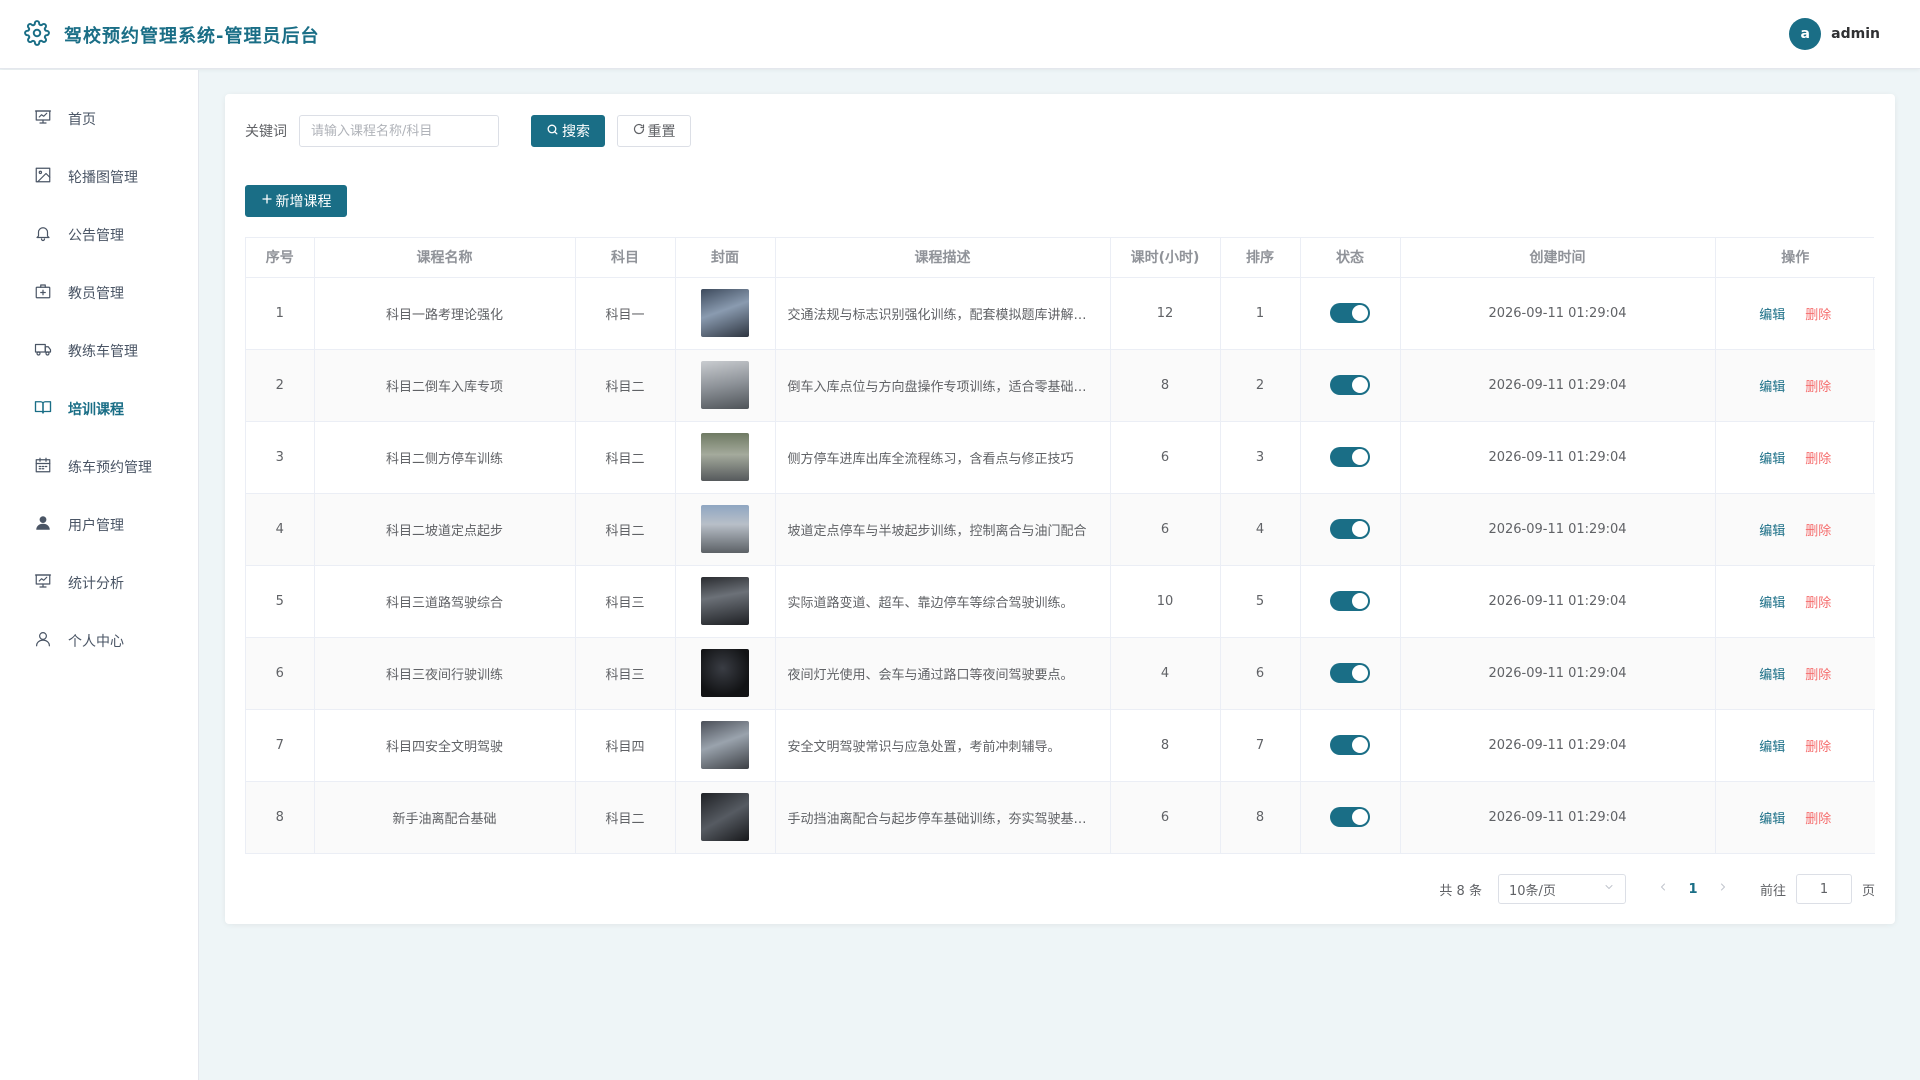  I want to click on page-size-select: 10条/页, so click(1561, 889).